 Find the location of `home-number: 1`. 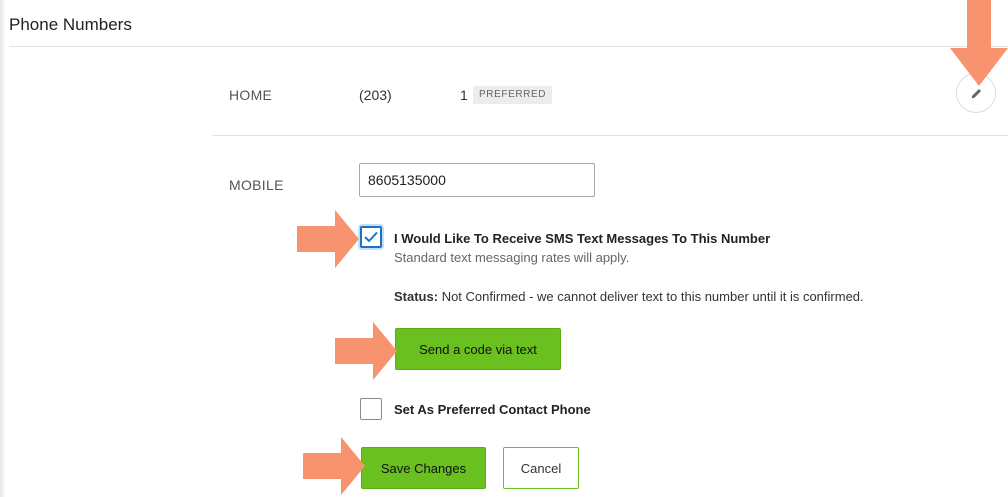

home-number: 1 is located at coordinates (464, 95).